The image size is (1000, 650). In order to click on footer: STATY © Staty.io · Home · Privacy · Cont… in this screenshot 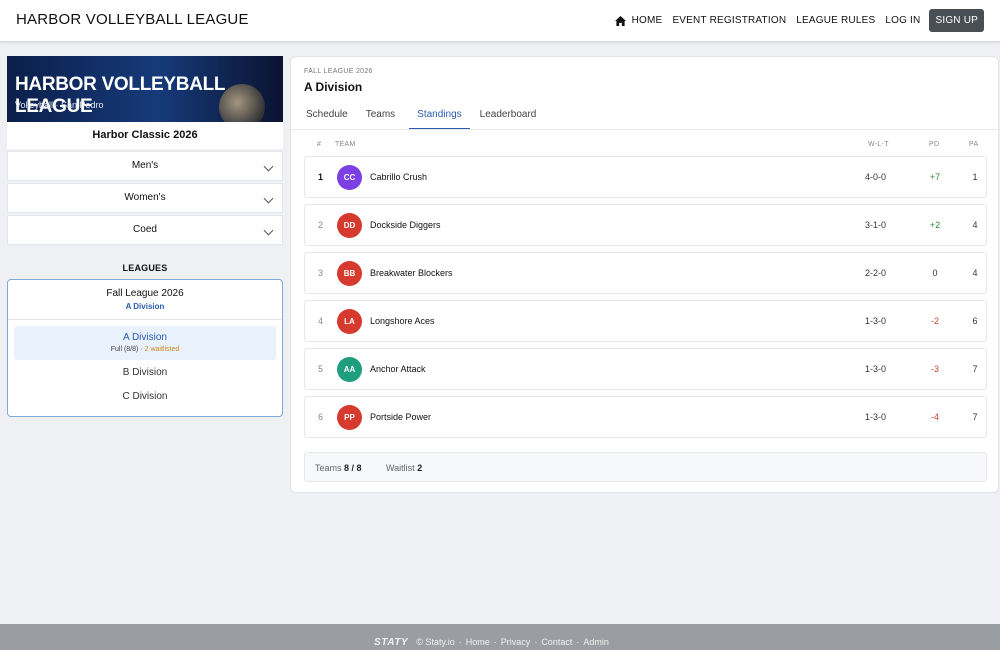, I will do `click(500, 637)`.